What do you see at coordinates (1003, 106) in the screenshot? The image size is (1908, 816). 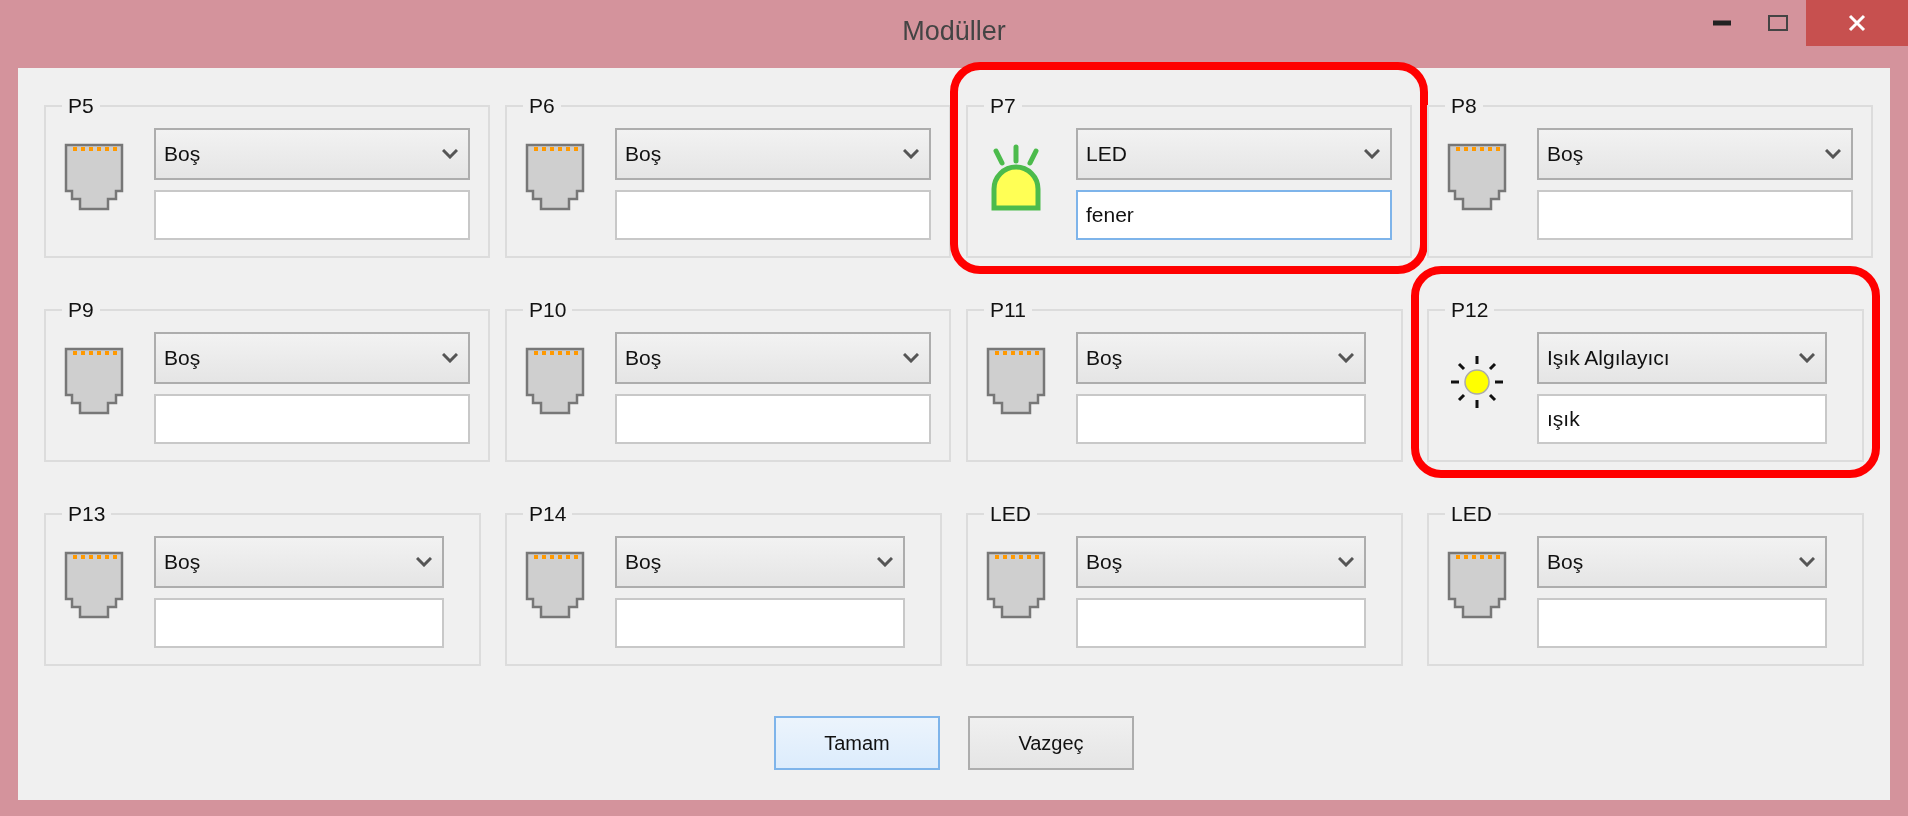 I see `group-label: P7` at bounding box center [1003, 106].